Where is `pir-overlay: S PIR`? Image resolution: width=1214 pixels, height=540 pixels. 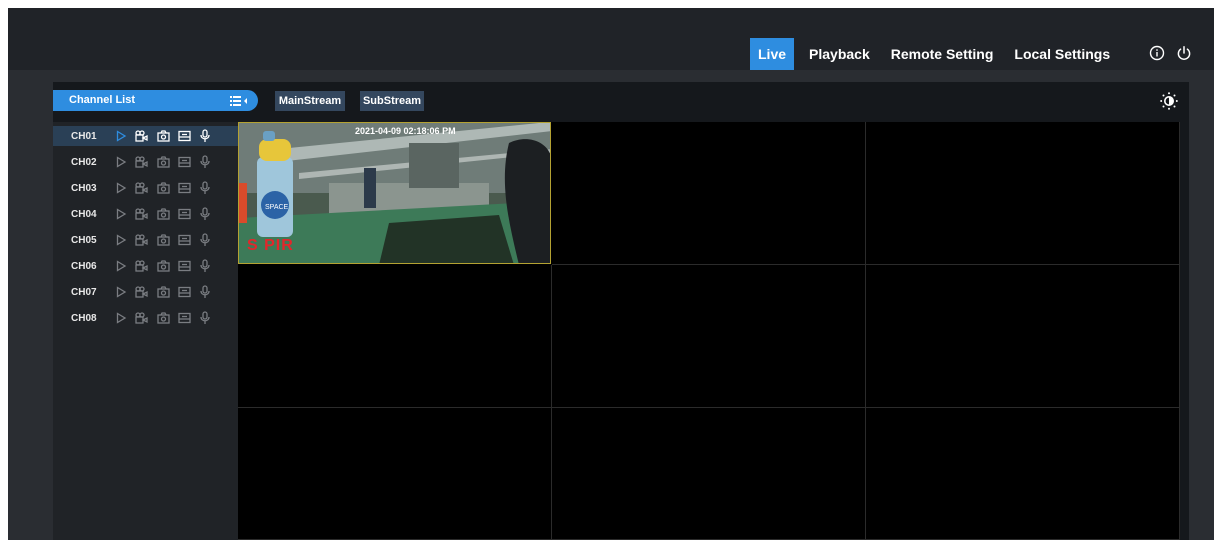 pir-overlay: S PIR is located at coordinates (270, 245).